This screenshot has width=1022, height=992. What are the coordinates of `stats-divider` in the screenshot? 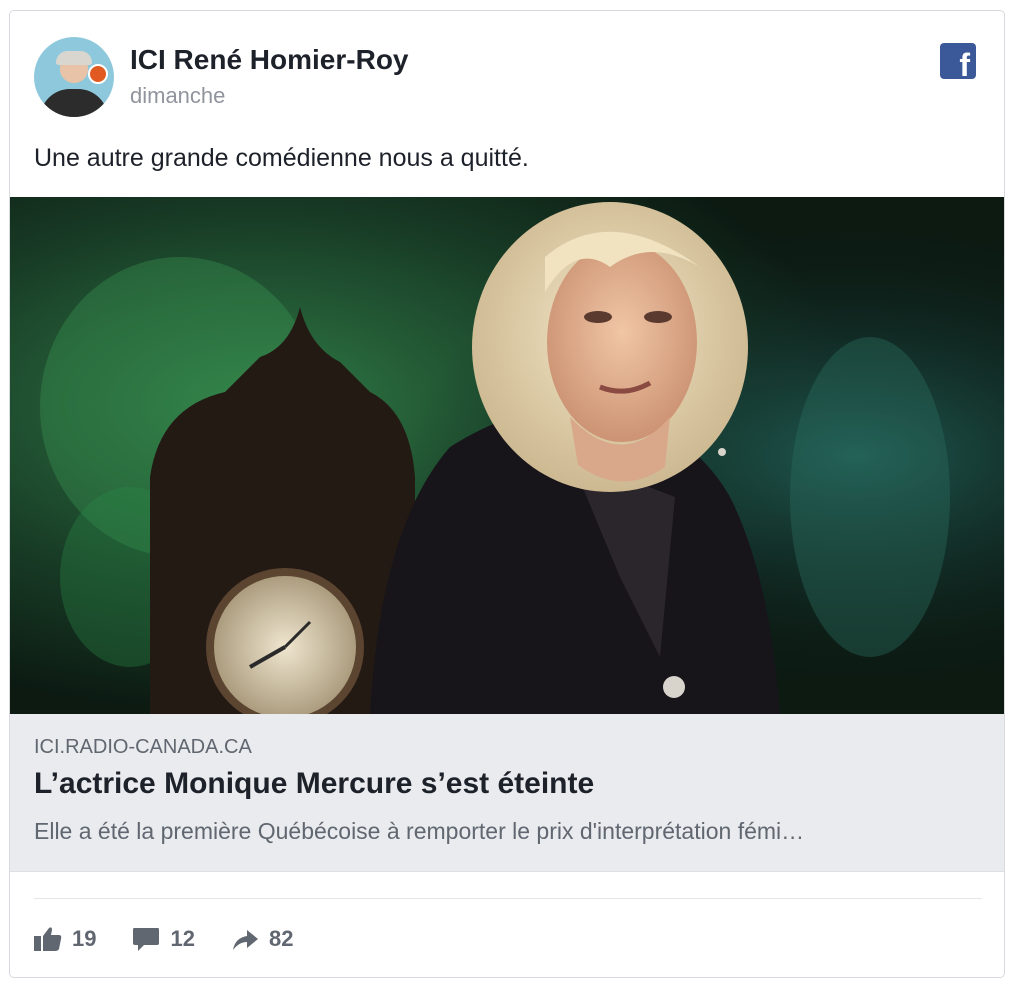 It's located at (508, 898).